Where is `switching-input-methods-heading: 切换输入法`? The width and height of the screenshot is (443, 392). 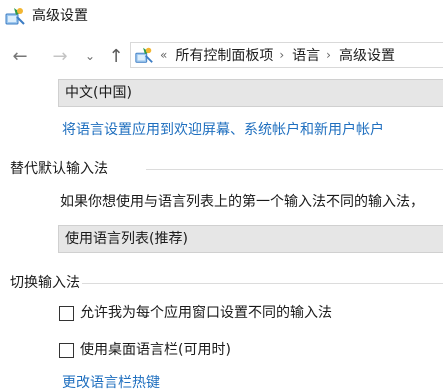 switching-input-methods-heading: 切换输入法 is located at coordinates (226, 284).